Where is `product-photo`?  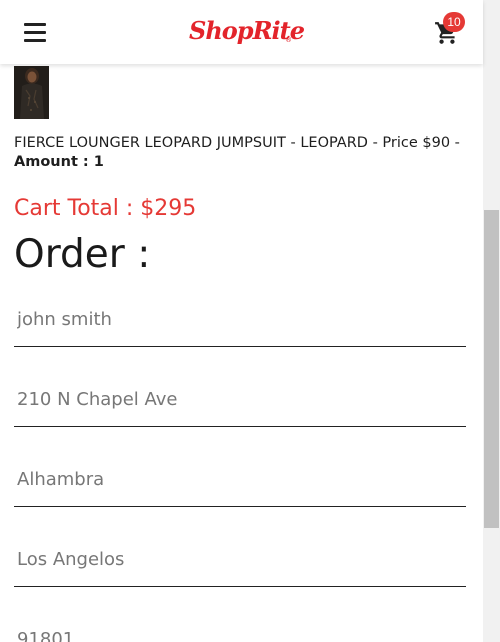
product-photo is located at coordinates (31, 92).